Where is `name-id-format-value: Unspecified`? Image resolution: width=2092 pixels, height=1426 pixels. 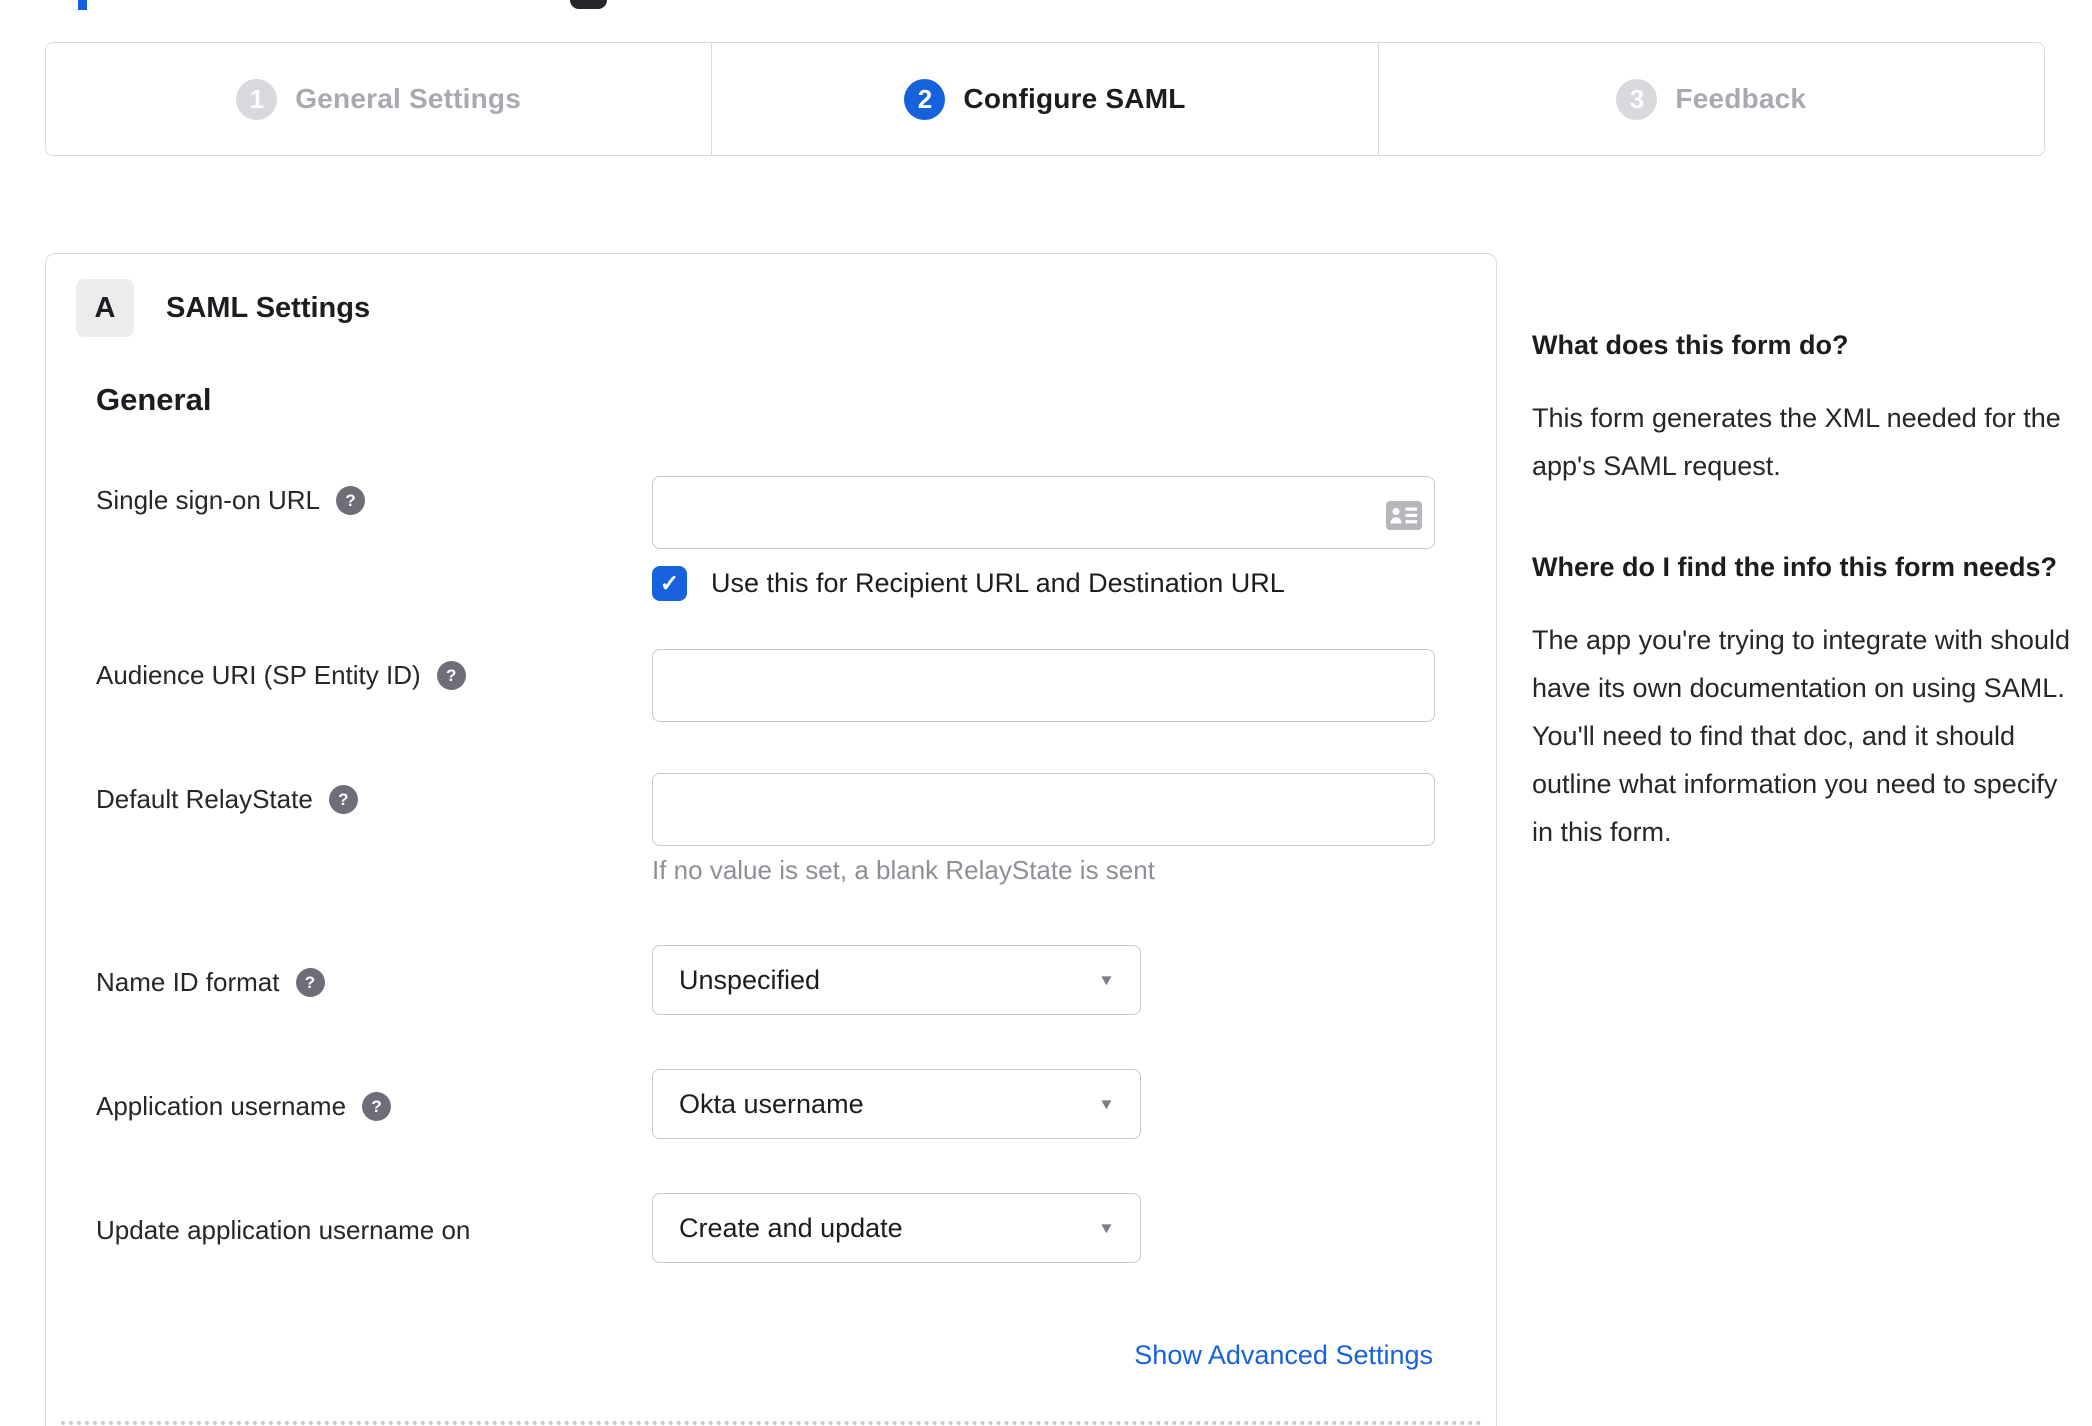
name-id-format-value: Unspecified is located at coordinates (750, 979).